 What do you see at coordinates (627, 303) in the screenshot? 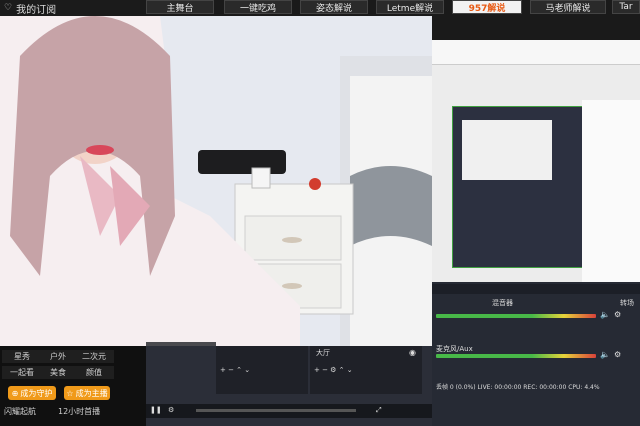
I see `side-title: 转场` at bounding box center [627, 303].